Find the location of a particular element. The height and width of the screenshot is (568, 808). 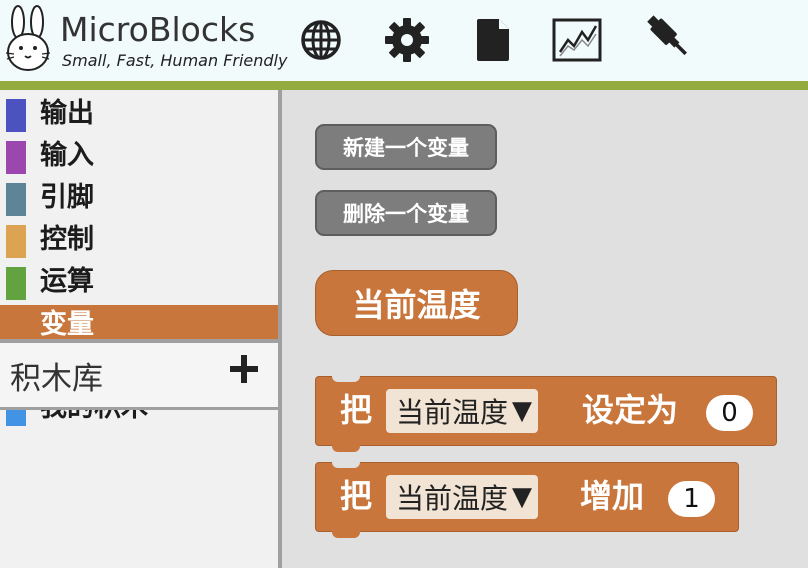

graph-icon is located at coordinates (577, 40).